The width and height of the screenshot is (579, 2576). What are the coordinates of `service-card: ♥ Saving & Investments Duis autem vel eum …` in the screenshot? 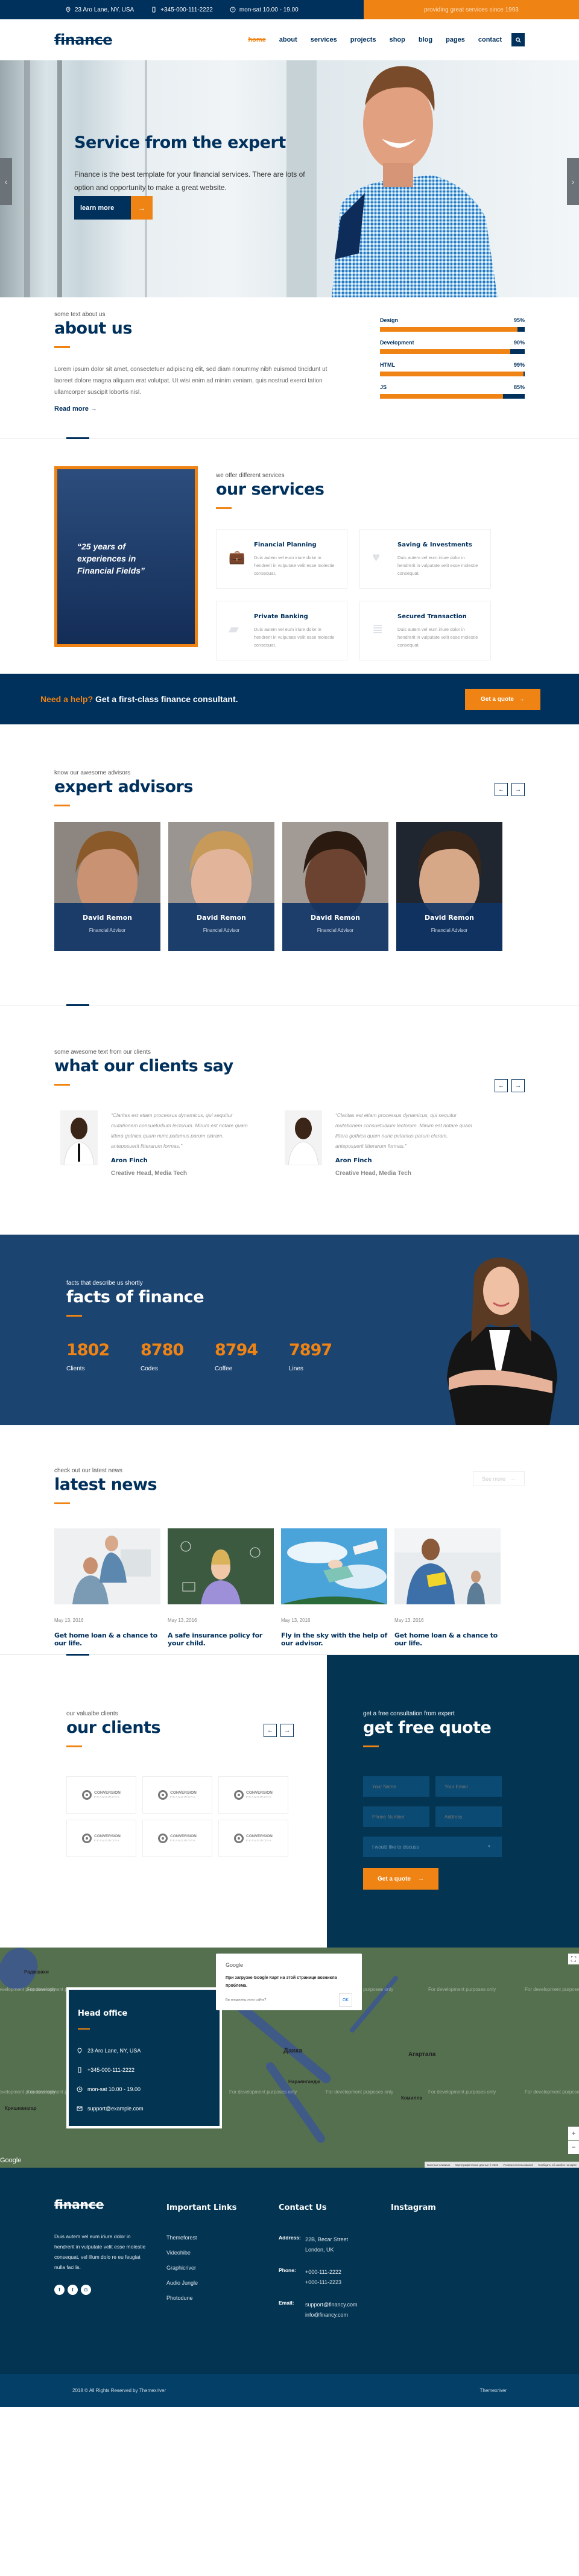 It's located at (425, 559).